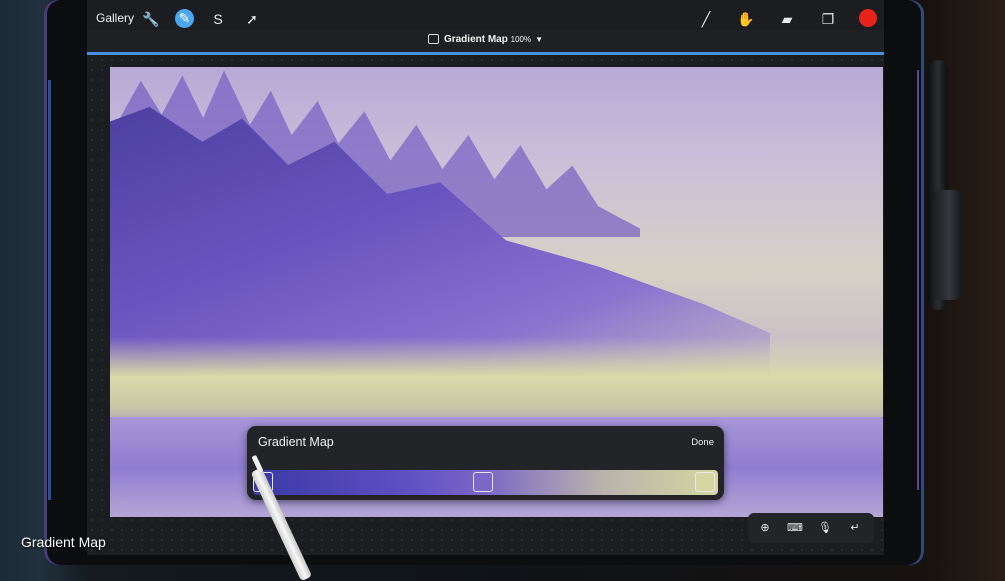 This screenshot has height=581, width=1005. Describe the element at coordinates (184, 18) in the screenshot. I see `magic-wand-icon: ✎` at that location.